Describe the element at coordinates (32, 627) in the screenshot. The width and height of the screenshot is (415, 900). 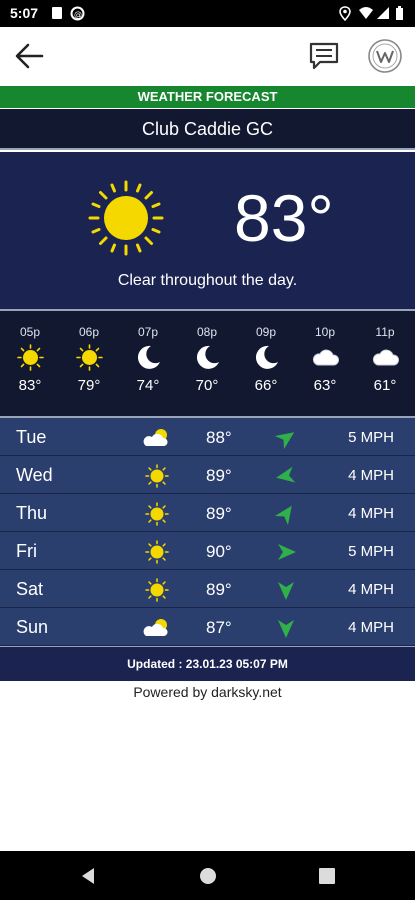
I see `day-name: Sun` at that location.